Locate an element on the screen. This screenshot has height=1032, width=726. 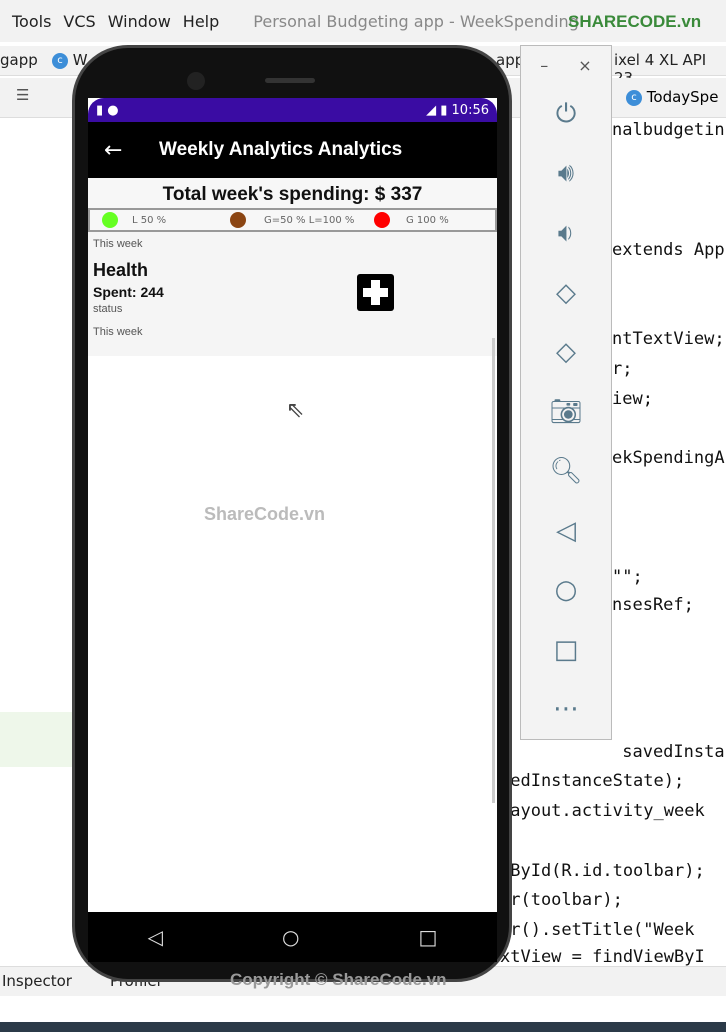
period-bottom: This week is located at coordinates (118, 332).